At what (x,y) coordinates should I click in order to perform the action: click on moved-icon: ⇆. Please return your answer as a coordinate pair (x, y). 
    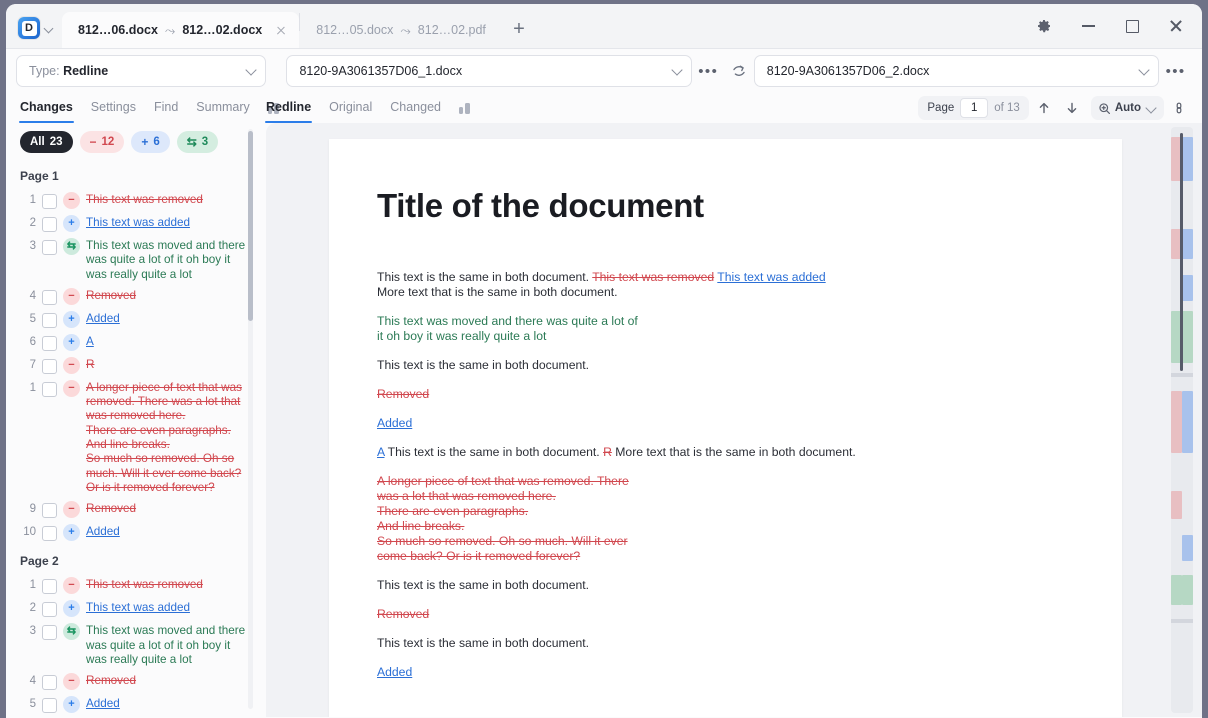
    Looking at the image, I should click on (71, 246).